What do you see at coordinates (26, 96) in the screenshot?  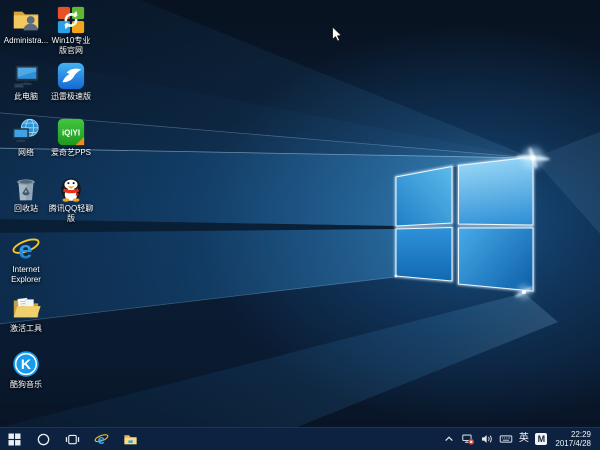 I see `desktop-icon-label: 此电脑` at bounding box center [26, 96].